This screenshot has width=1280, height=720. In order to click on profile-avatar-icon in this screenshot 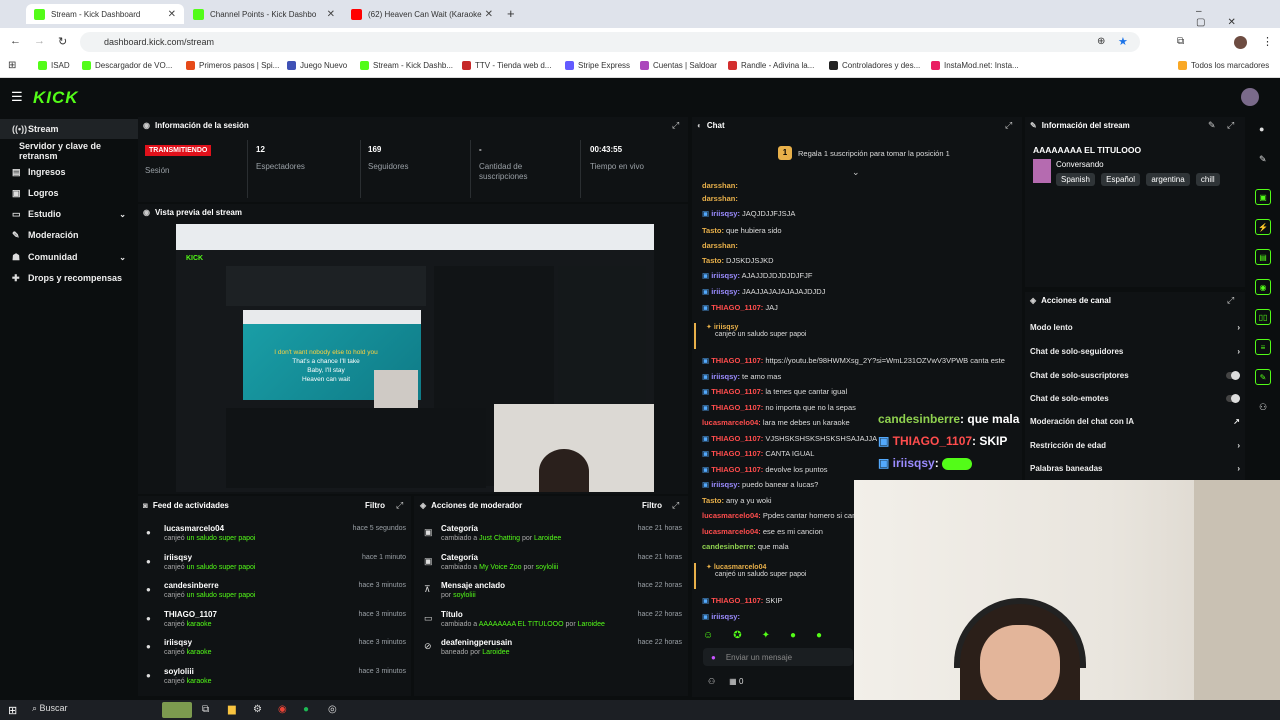, I will do `click(1240, 42)`.